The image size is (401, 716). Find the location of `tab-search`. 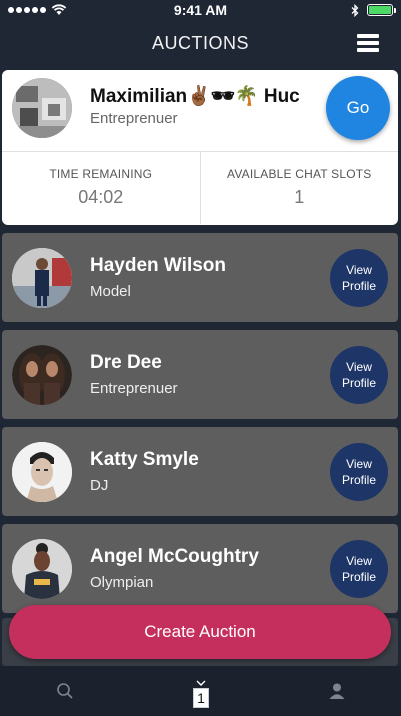

tab-search is located at coordinates (65, 691).